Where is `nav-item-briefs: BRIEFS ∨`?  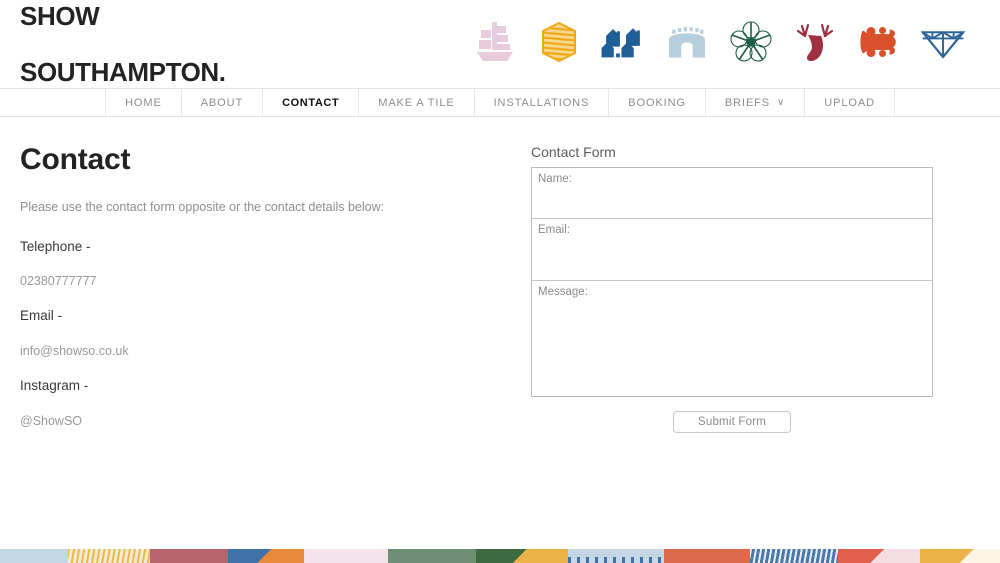
nav-item-briefs: BRIEFS ∨ is located at coordinates (754, 102).